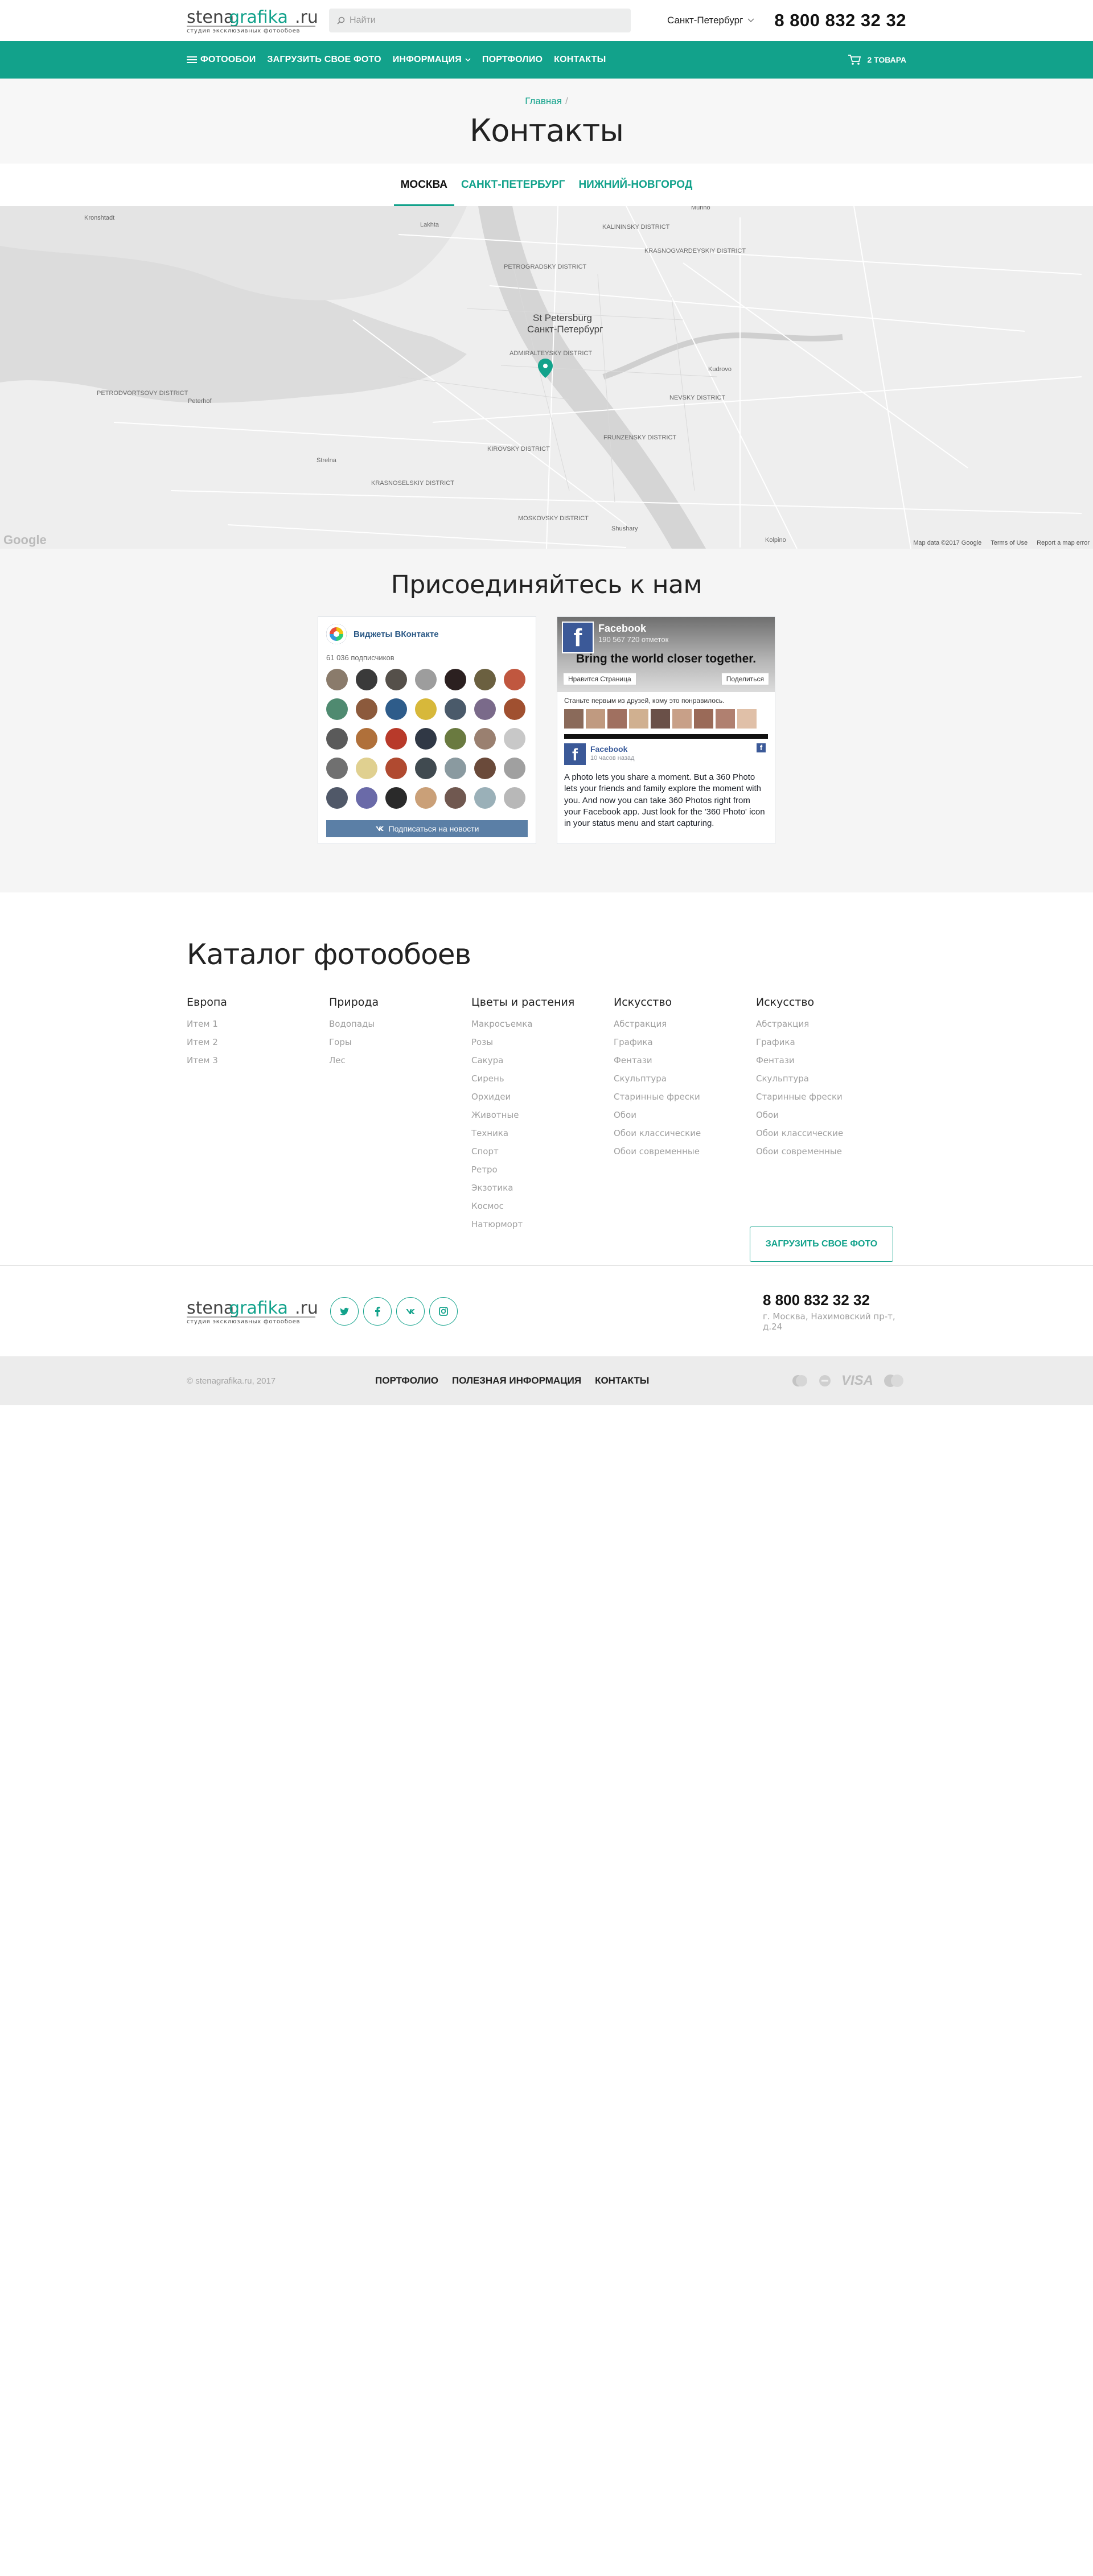 This screenshot has height=2576, width=1093. I want to click on catalog-link: Горы, so click(400, 1042).